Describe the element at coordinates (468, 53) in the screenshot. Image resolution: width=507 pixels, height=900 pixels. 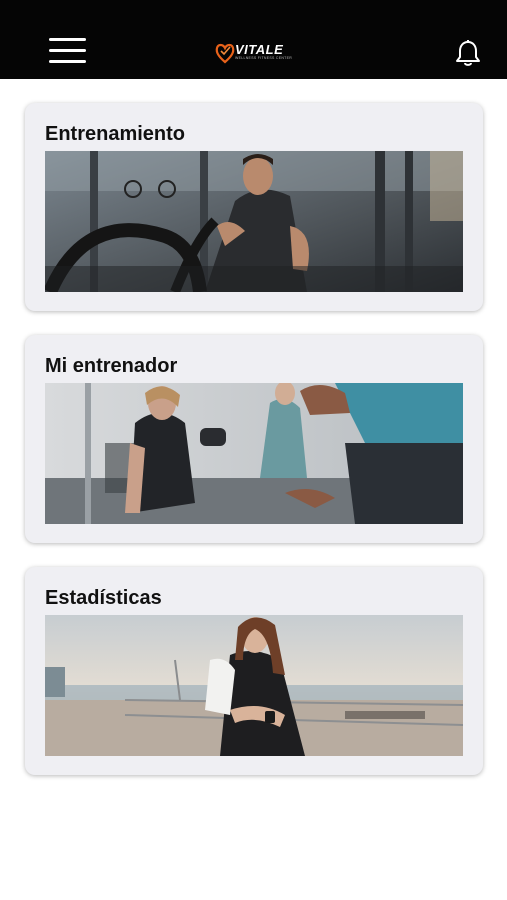
I see `bell-icon` at that location.